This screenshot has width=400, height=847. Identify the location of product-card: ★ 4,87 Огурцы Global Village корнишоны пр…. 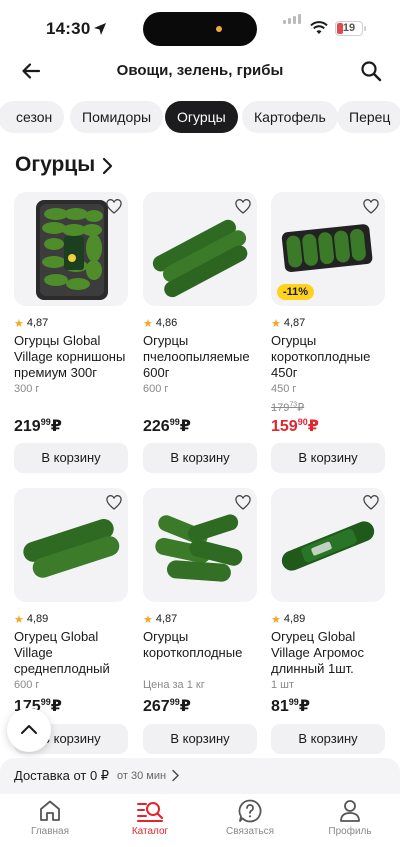
(71, 332).